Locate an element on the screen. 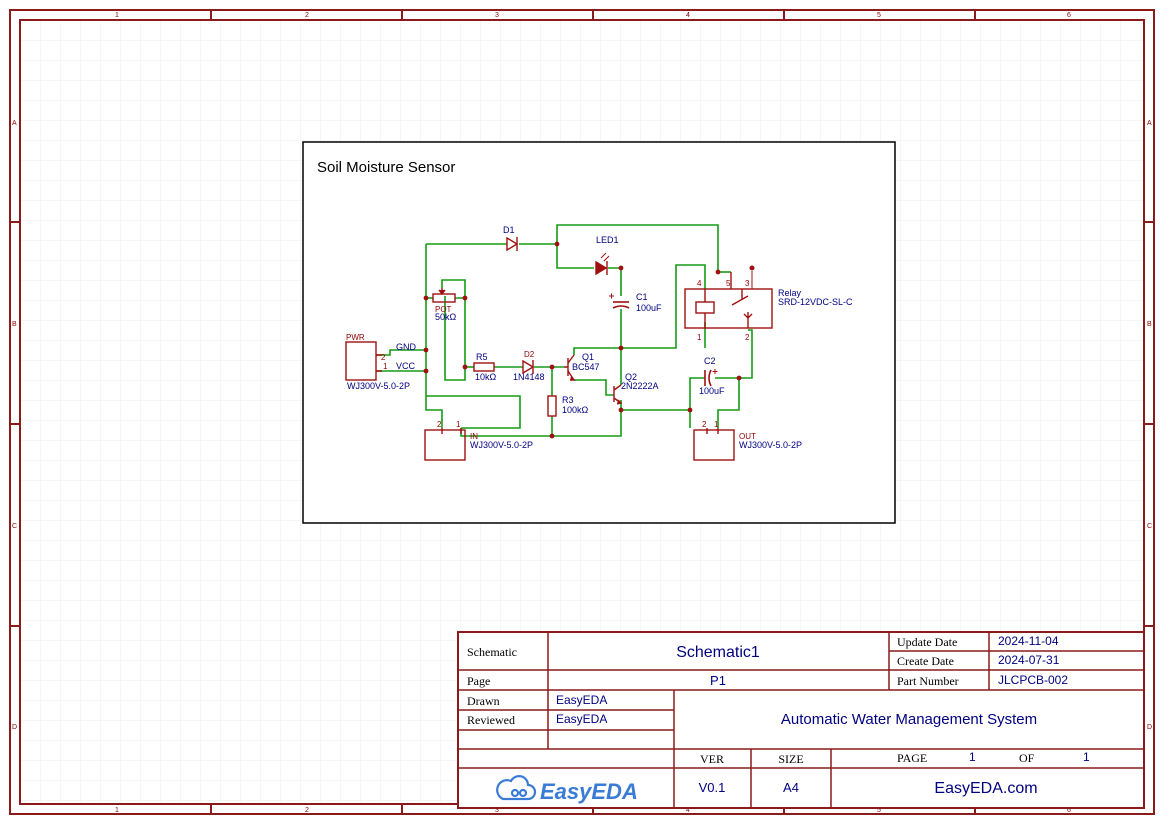 The height and width of the screenshot is (823, 1172). column-label-top: 6 is located at coordinates (1069, 15).